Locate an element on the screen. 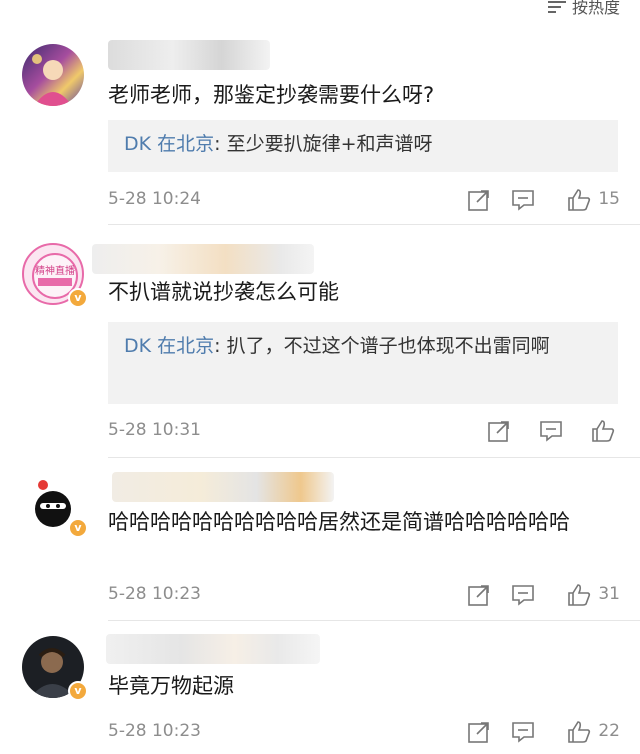 This screenshot has width=640, height=754. comment-meta: 5-28 10:31 is located at coordinates (364, 432).